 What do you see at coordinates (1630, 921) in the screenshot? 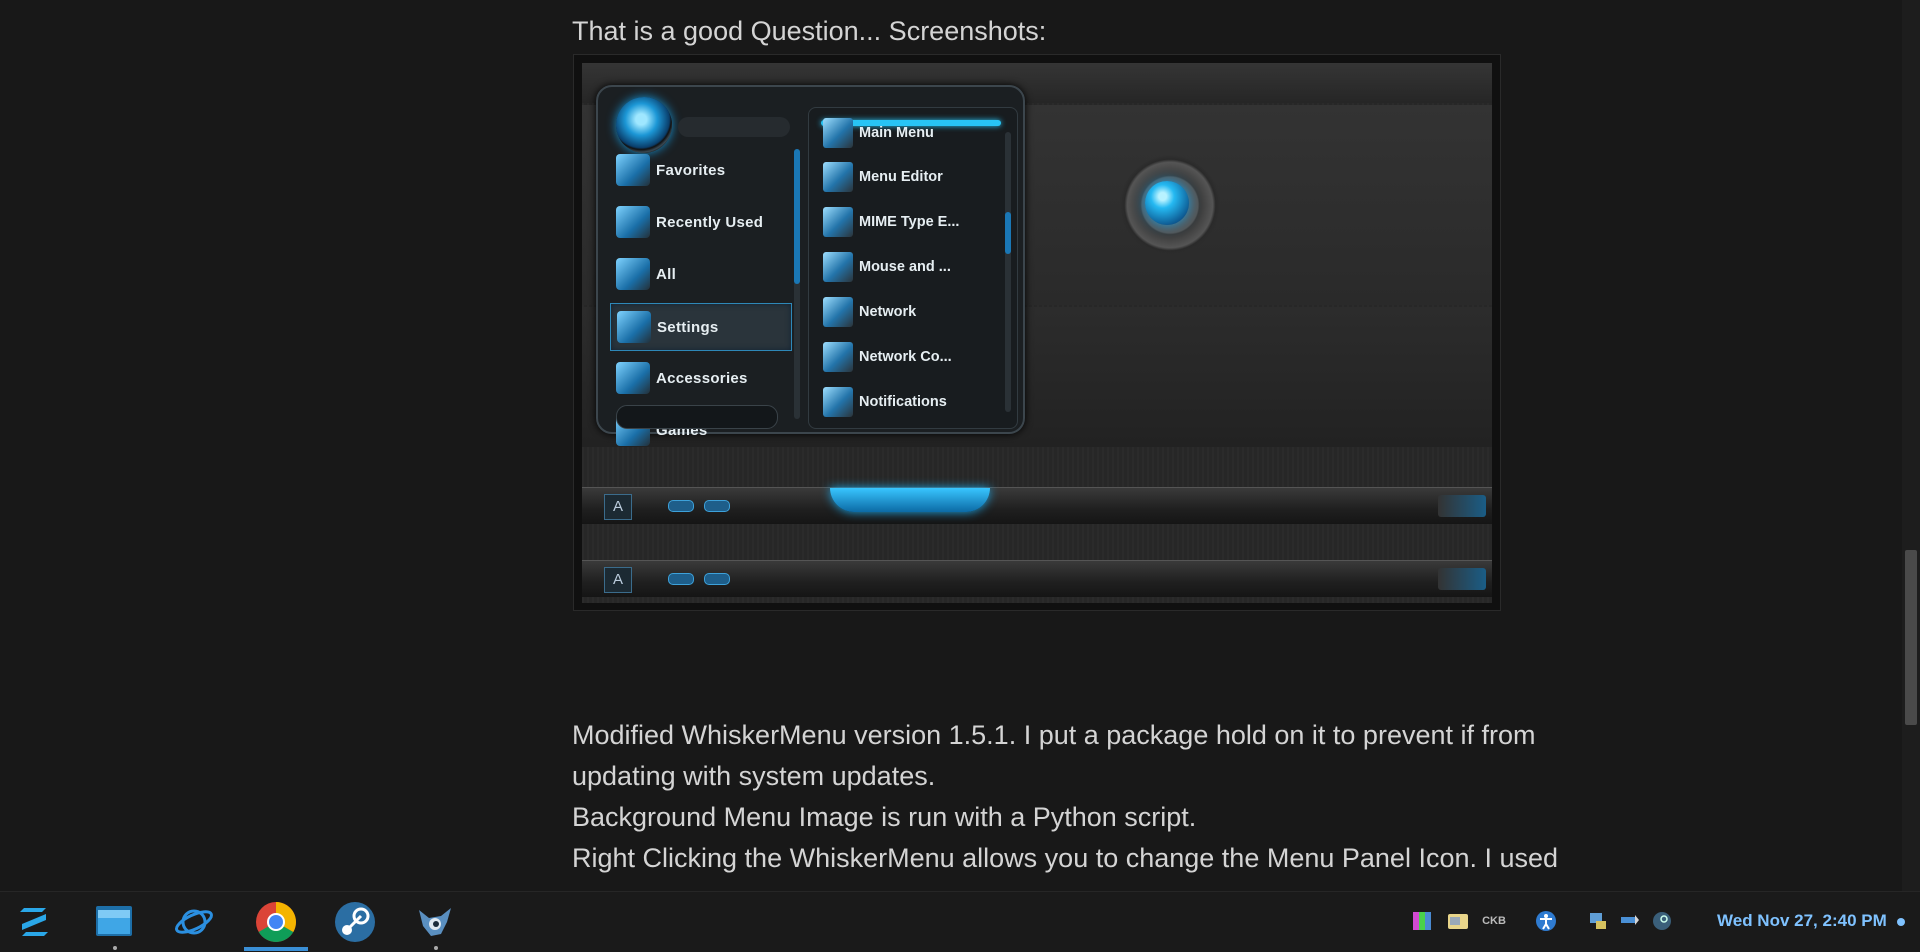
I see `updates-icon` at bounding box center [1630, 921].